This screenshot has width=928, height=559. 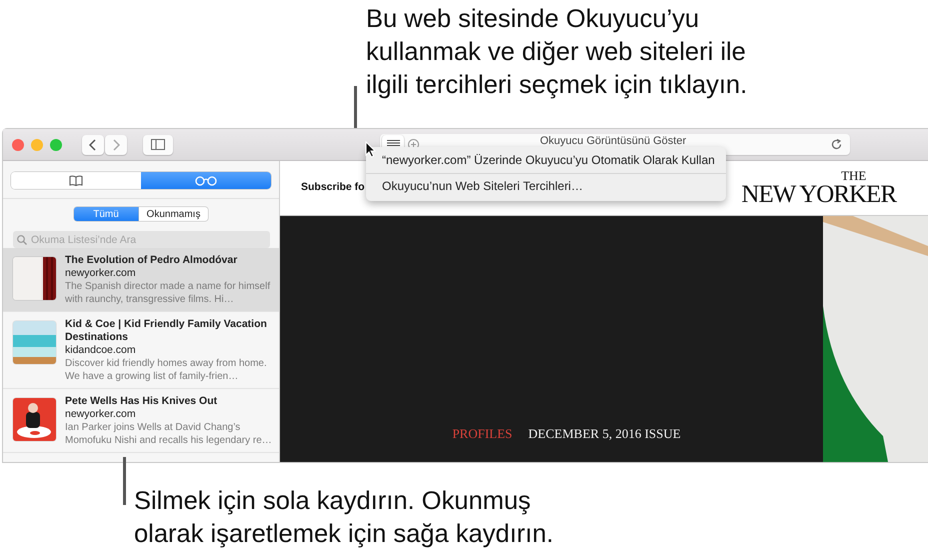 What do you see at coordinates (344, 518) in the screenshot?
I see `callout-text: Silmek için sola kaydırın. Okunmuş olarak işaretlemek için sağa kaydırın.` at bounding box center [344, 518].